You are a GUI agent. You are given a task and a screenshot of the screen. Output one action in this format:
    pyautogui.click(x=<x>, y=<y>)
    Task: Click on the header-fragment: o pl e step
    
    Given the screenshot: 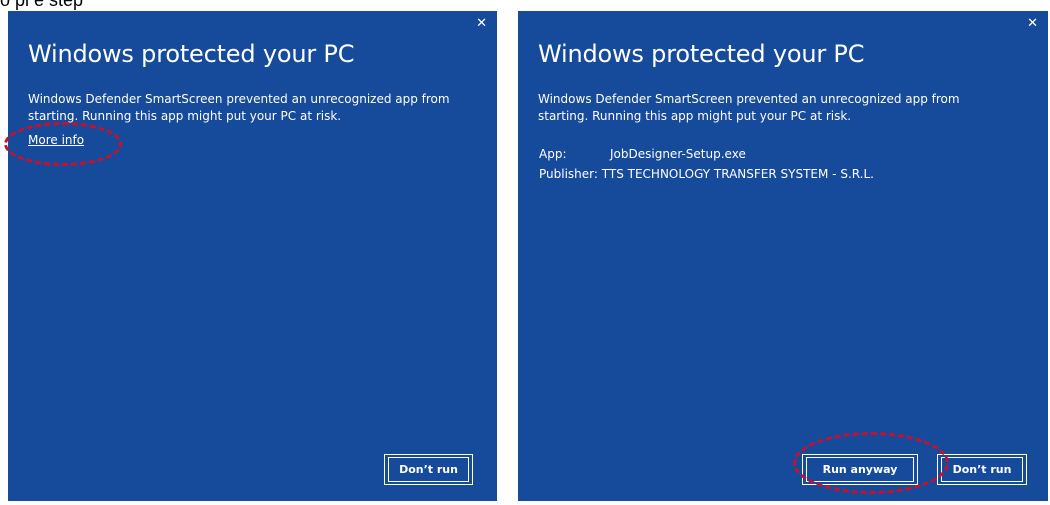 What is the action you would take?
    pyautogui.click(x=42, y=5)
    